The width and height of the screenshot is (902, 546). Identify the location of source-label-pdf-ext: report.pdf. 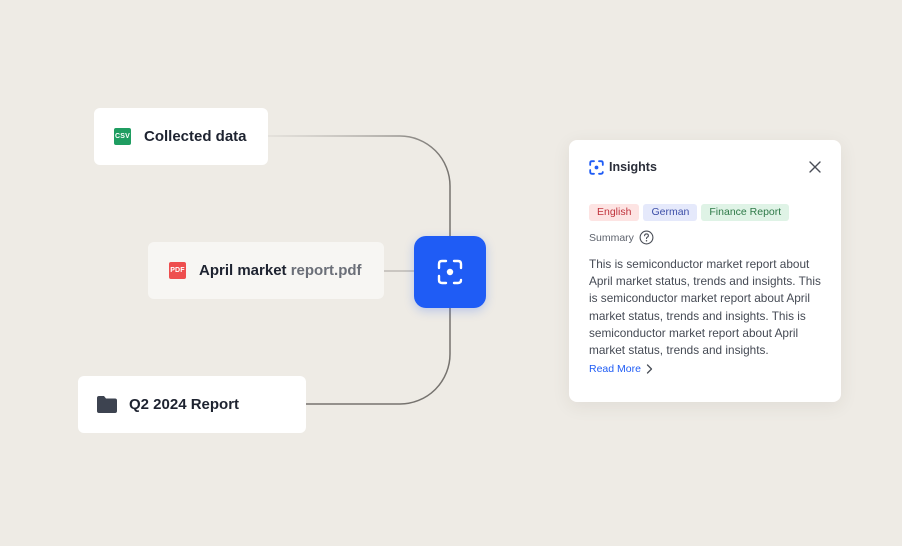
(326, 270).